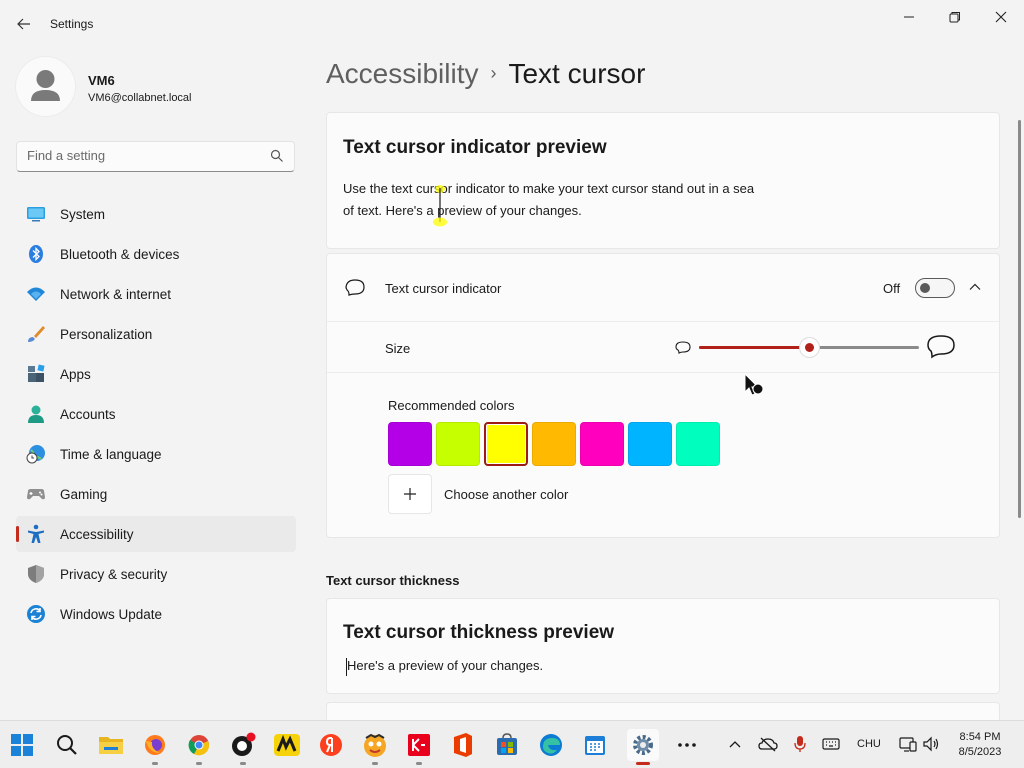 The width and height of the screenshot is (1024, 768). I want to click on breadcrumb: Accessibility › Text cursor, so click(485, 76).